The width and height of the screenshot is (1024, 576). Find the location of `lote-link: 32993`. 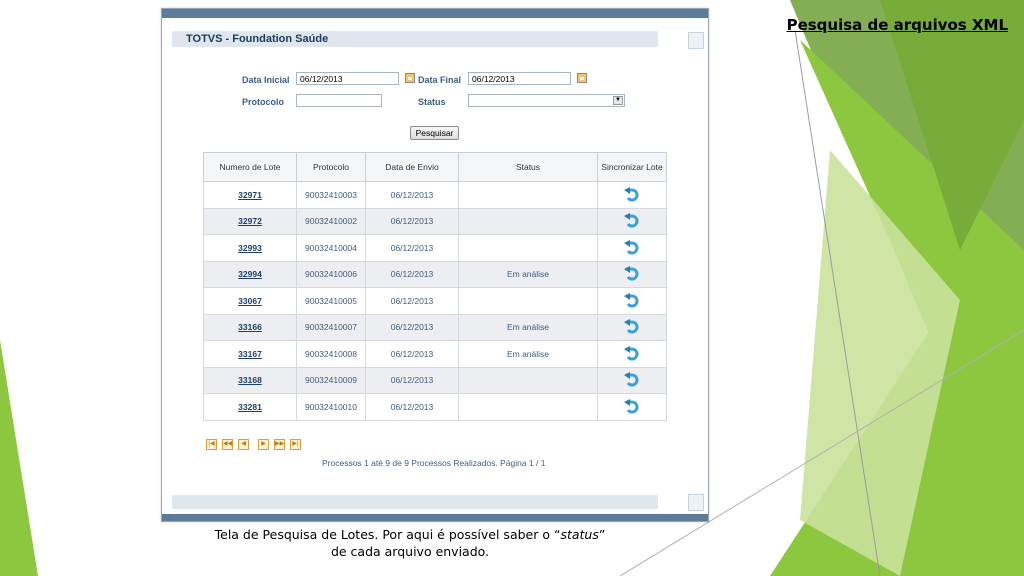

lote-link: 32993 is located at coordinates (250, 248).